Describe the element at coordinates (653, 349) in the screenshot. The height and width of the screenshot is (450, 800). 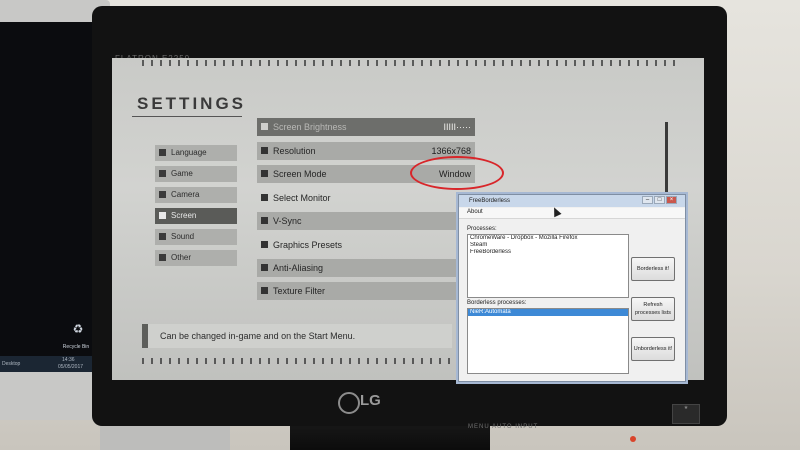
I see `unborderless-button: Unborderless it!` at that location.